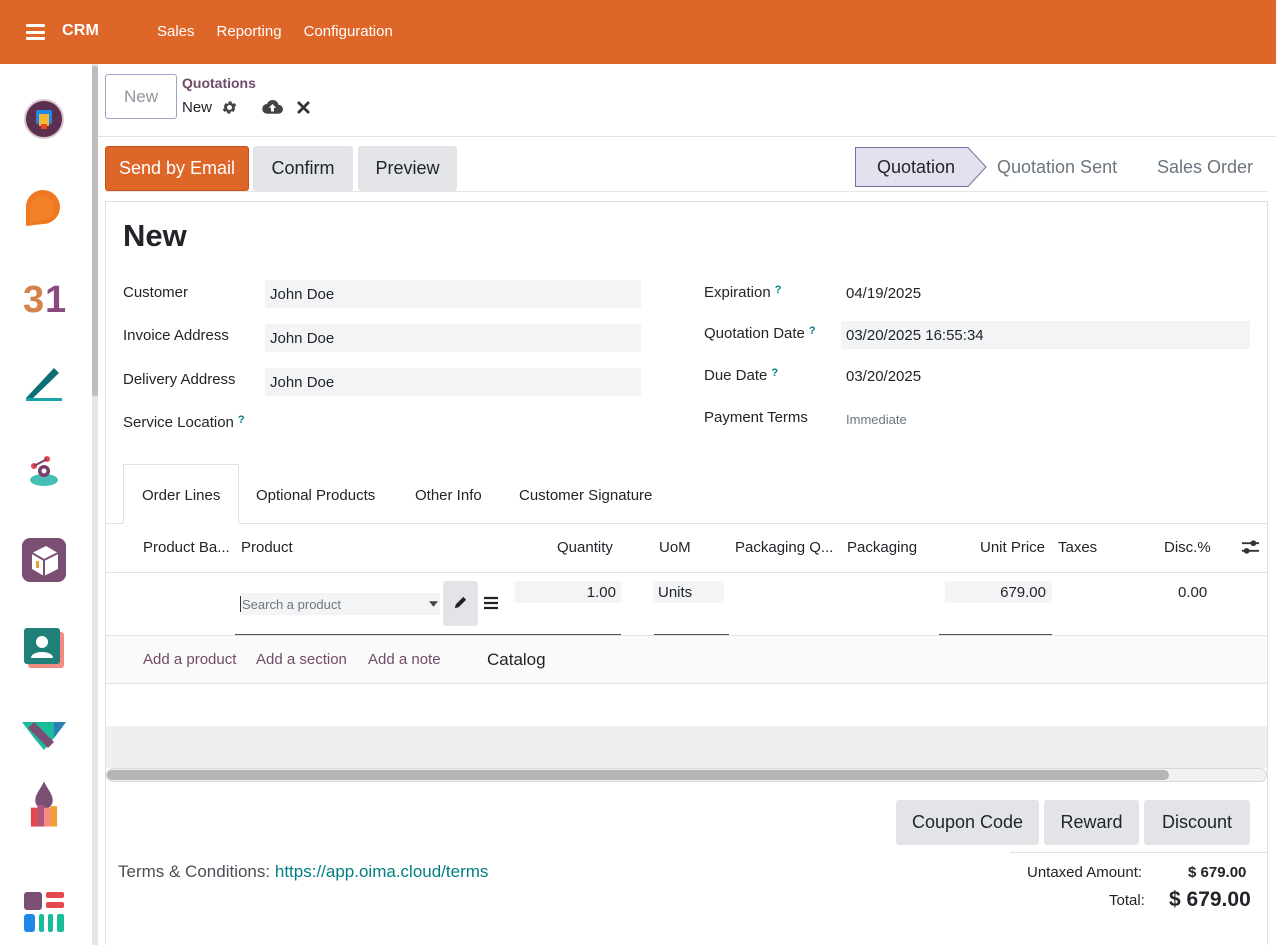  I want to click on tab-order-lines: Order Lines, so click(181, 495).